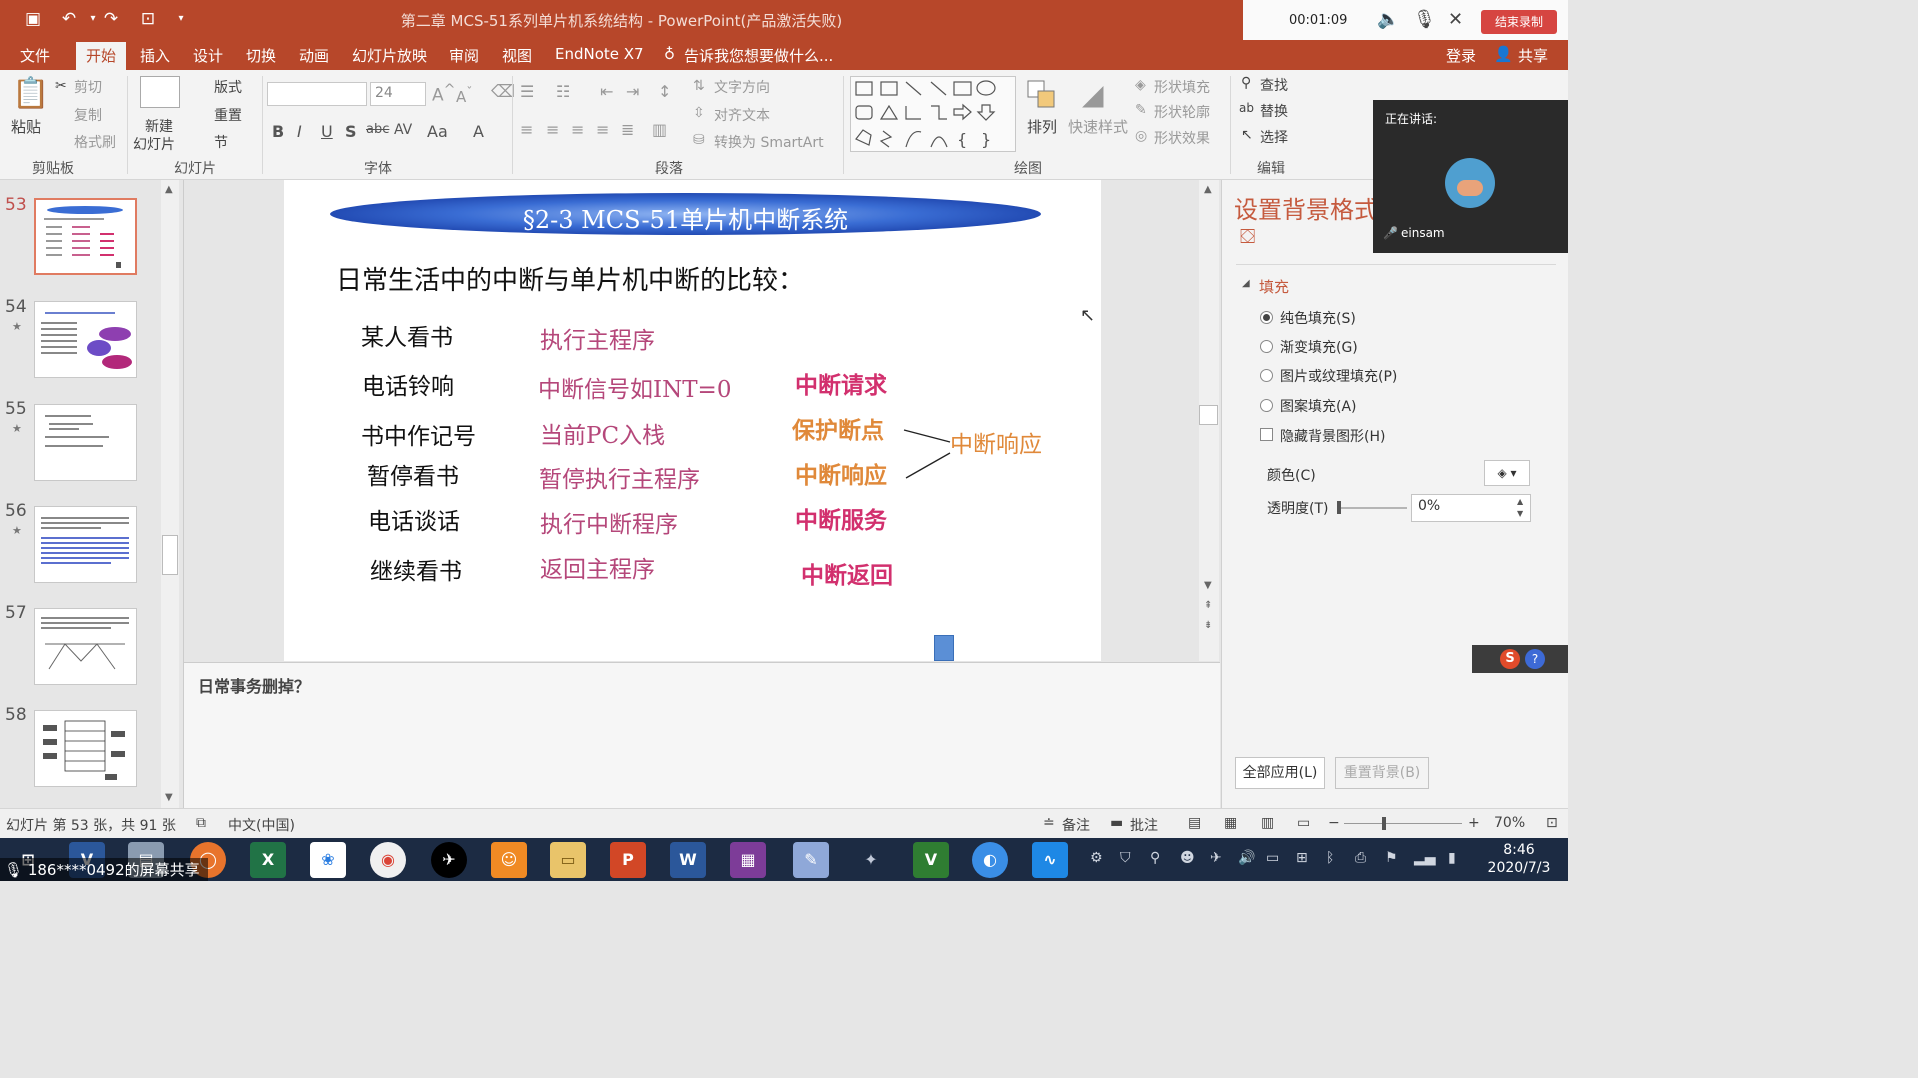 Image resolution: width=1918 pixels, height=1078 pixels. I want to click on ime-toolbar: S ?, so click(1520, 659).